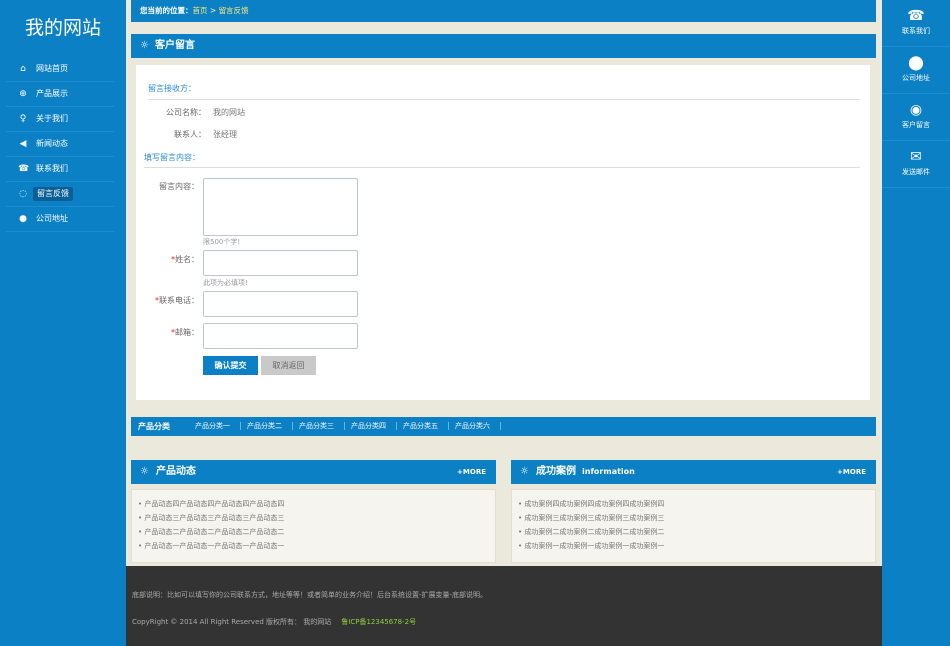 This screenshot has width=950, height=646. I want to click on list-item: • 产品动态一产品动态一产品动态一产品动态一, so click(316, 546).